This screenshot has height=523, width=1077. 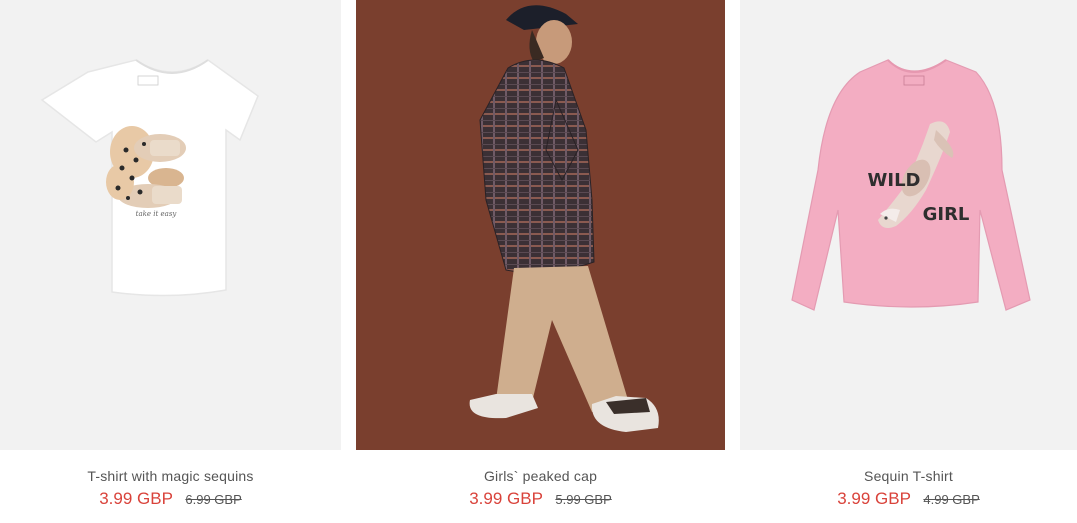 I want to click on original-price: 5.99 GBP, so click(x=583, y=499).